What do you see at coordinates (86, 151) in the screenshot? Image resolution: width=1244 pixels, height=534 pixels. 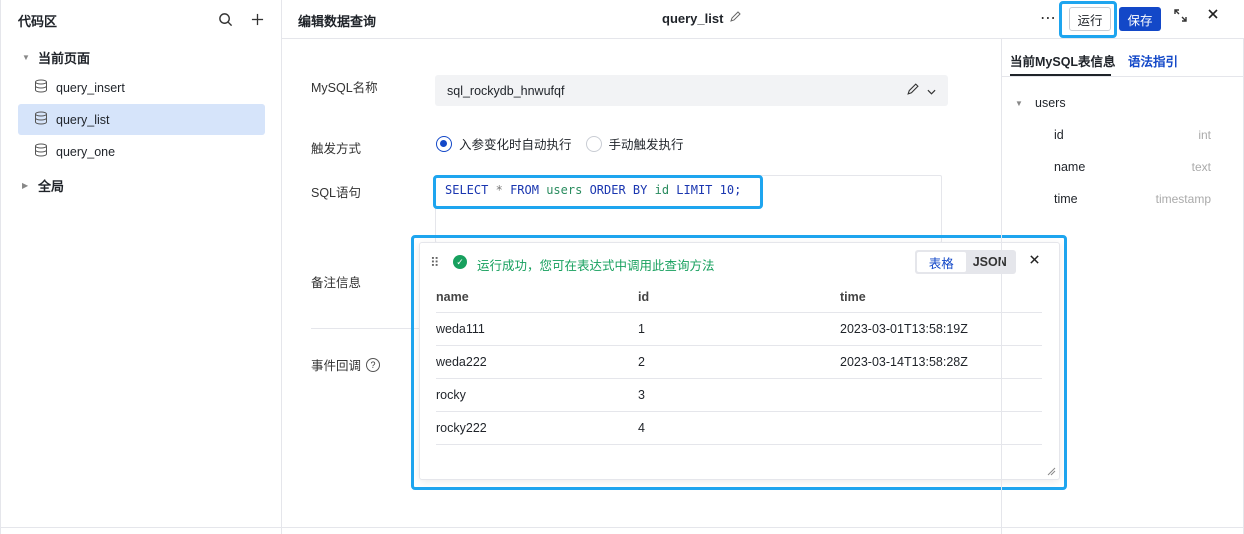 I see `tree-item-label: query_one` at bounding box center [86, 151].